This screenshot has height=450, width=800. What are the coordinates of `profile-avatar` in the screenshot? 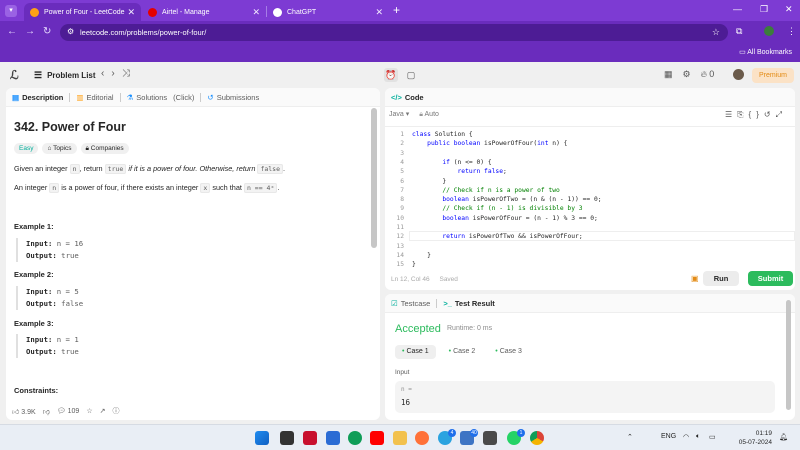 It's located at (769, 31).